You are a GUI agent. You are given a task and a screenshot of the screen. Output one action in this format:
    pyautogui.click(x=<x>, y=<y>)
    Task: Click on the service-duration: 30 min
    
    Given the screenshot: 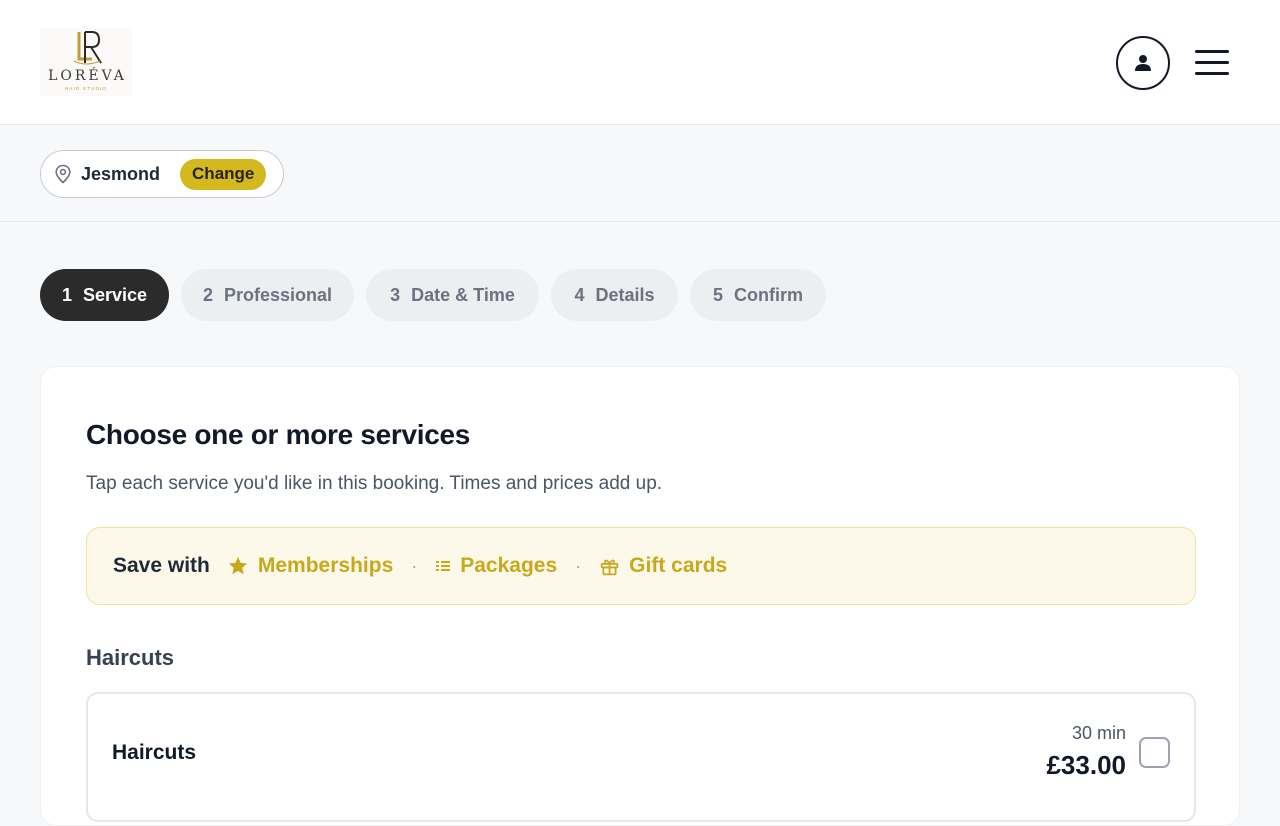 What is the action you would take?
    pyautogui.click(x=1098, y=733)
    